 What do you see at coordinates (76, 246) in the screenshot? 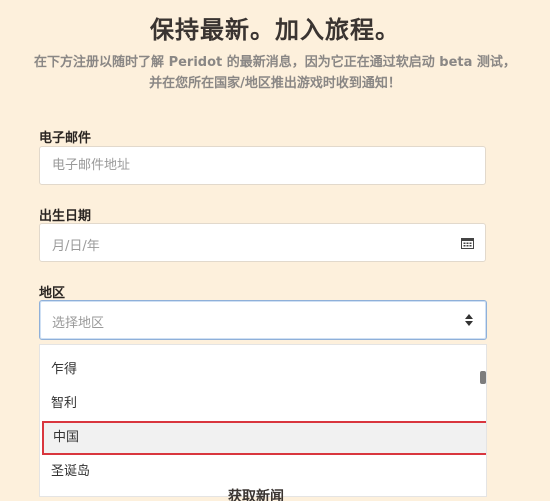
I see `birthdate-placeholder: 月/日/年` at bounding box center [76, 246].